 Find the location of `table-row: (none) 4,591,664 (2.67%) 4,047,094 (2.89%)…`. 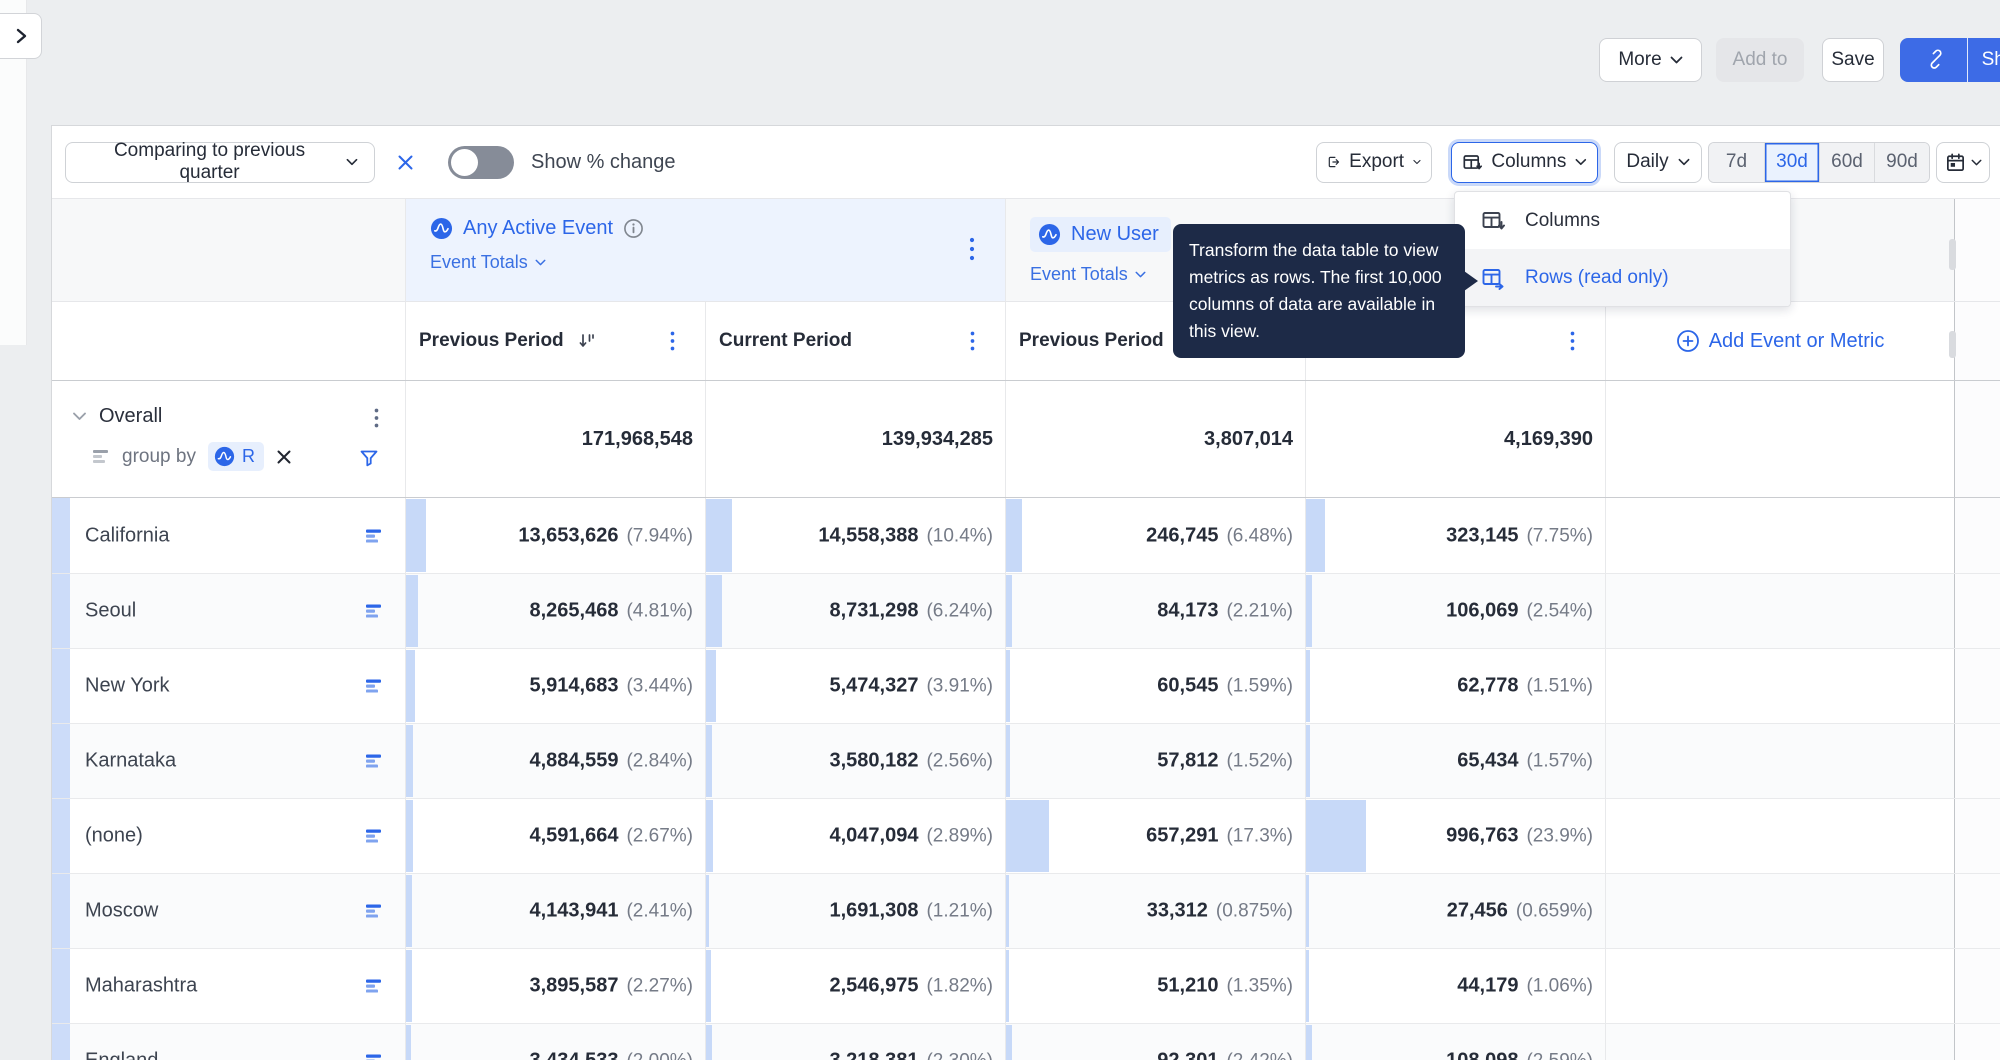

table-row: (none) 4,591,664 (2.67%) 4,047,094 (2.89%)… is located at coordinates (1026, 835).